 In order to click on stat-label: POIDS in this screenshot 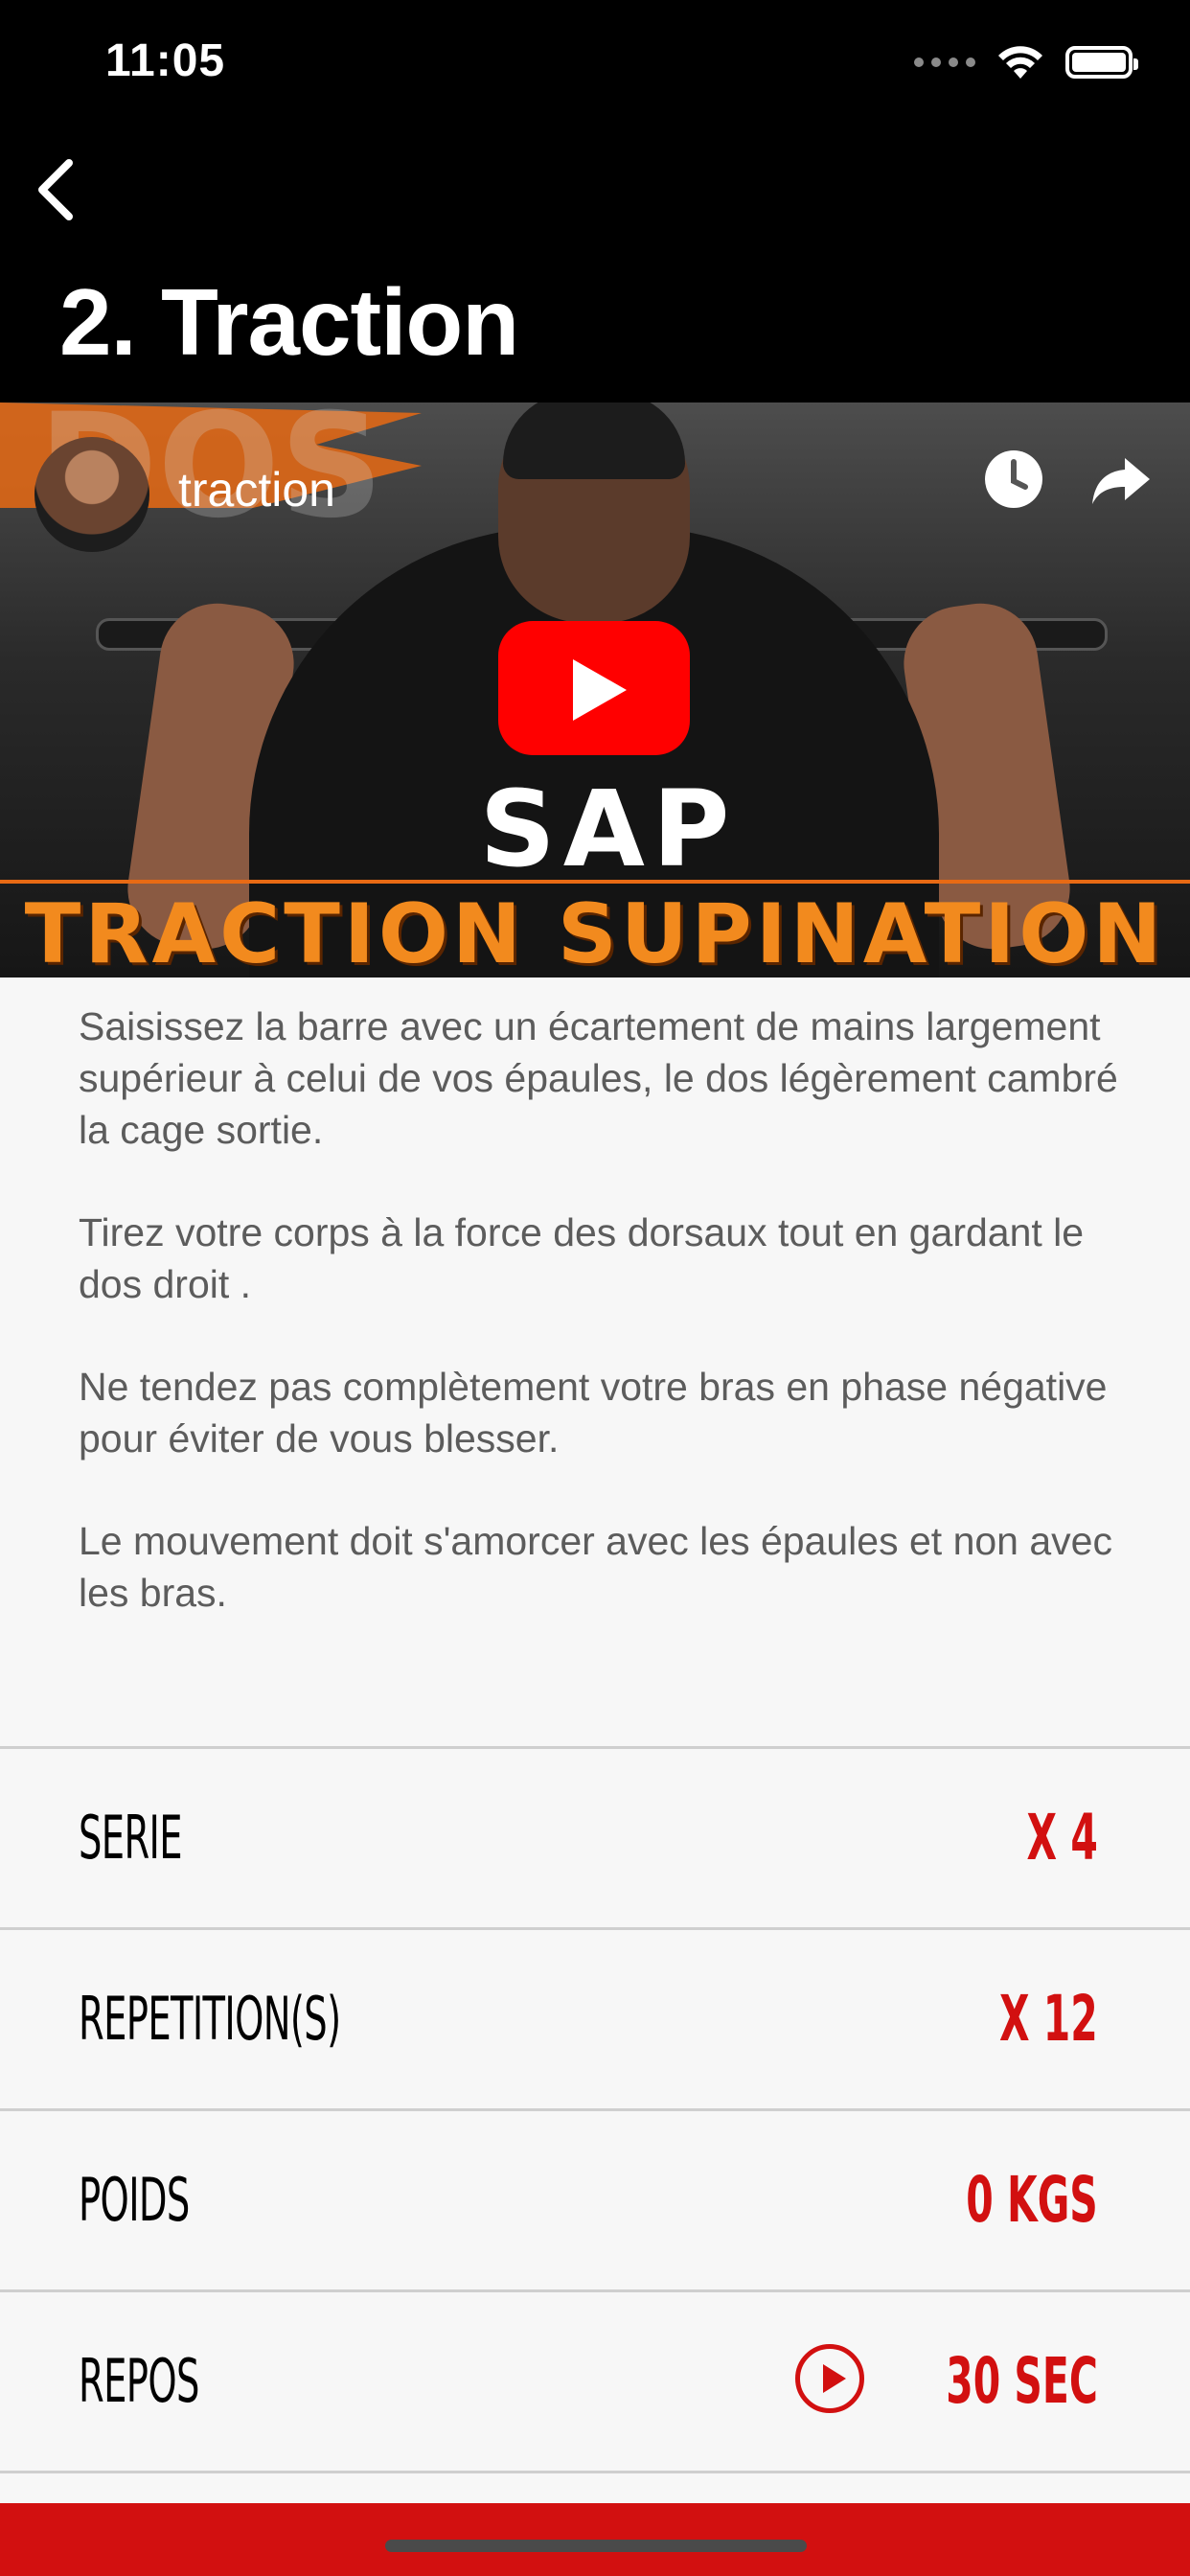, I will do `click(135, 2200)`.